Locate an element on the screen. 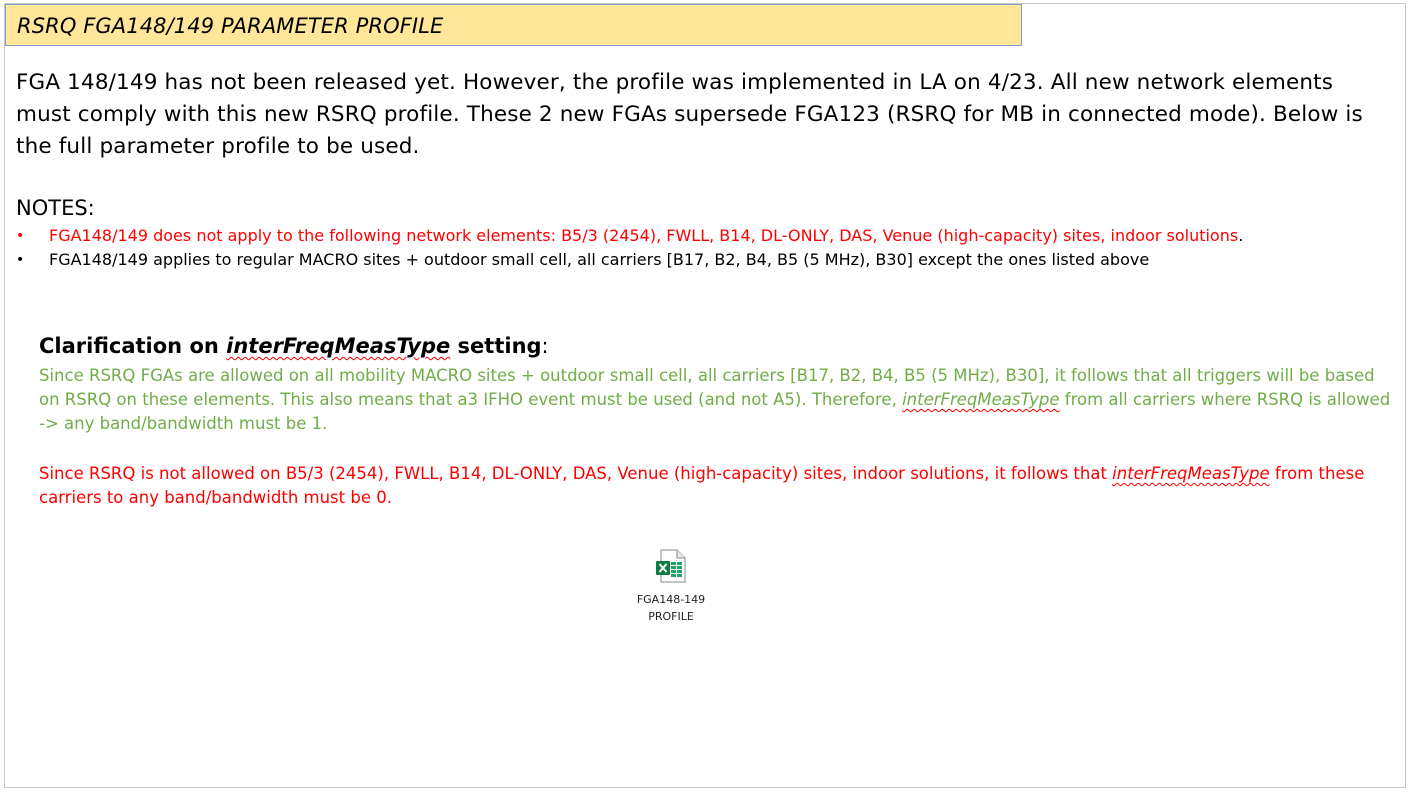  page-title: RSRQ FGA148/149 PARAMETER PROFILE is located at coordinates (230, 26).